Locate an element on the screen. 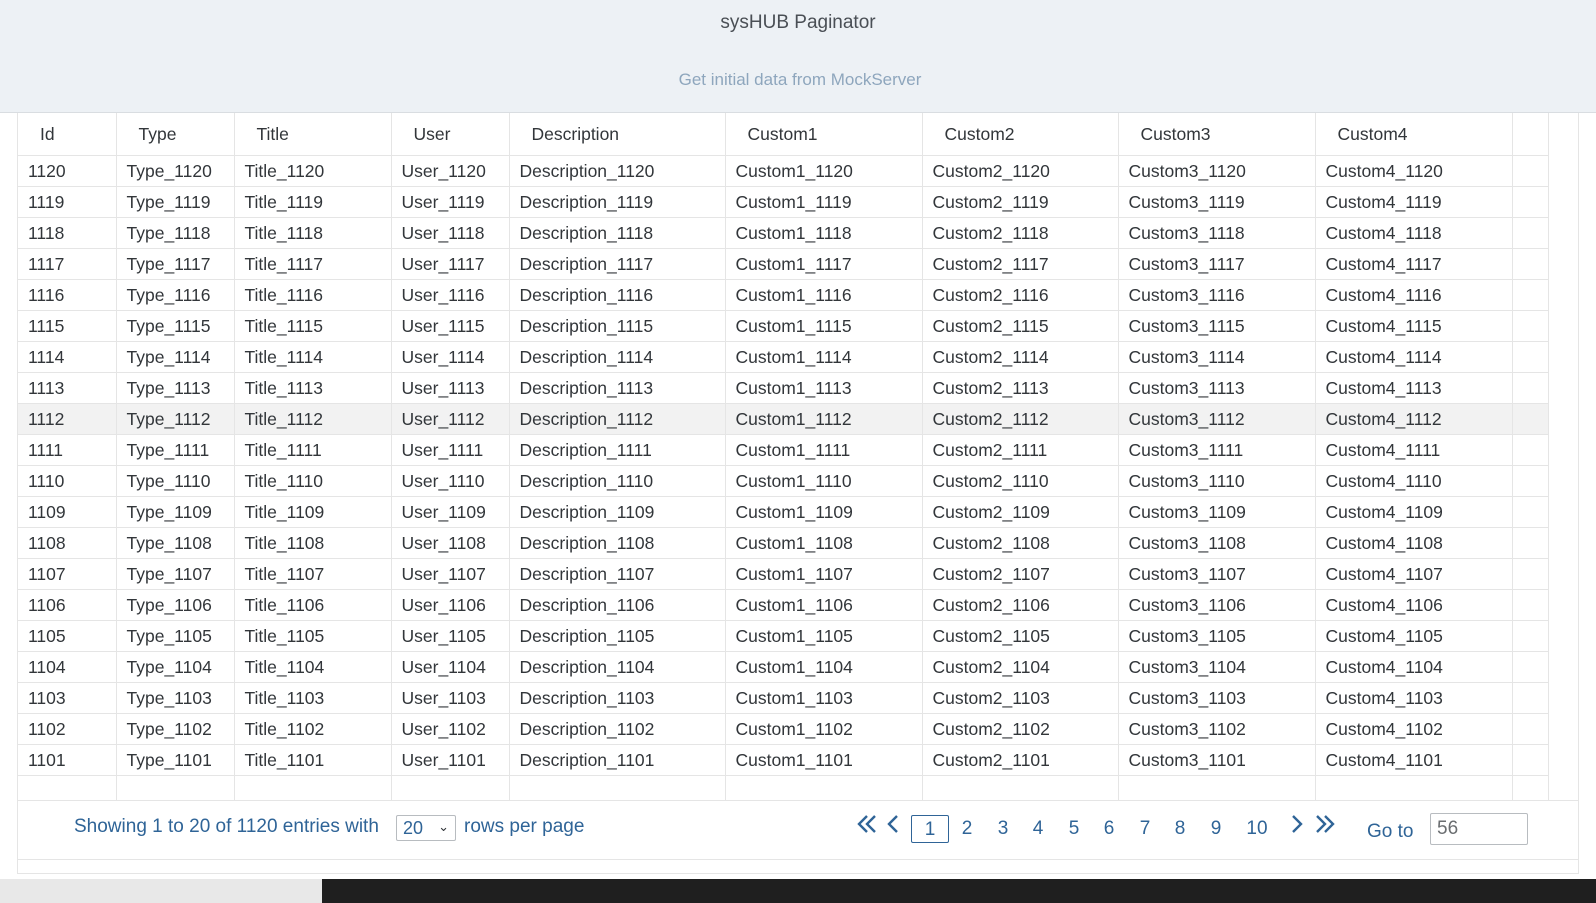 This screenshot has height=903, width=1596. column-header-custom4: Custom4 is located at coordinates (1414, 134).